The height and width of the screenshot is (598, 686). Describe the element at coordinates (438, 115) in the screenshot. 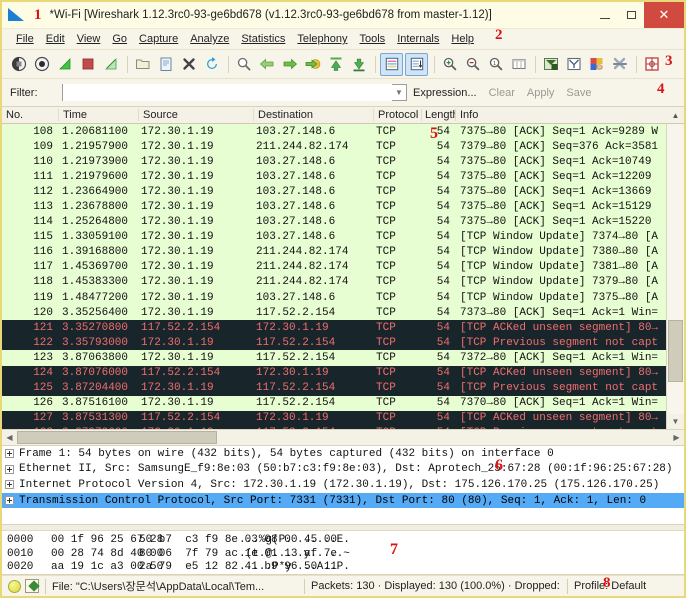

I see `column-header-length: Length` at that location.